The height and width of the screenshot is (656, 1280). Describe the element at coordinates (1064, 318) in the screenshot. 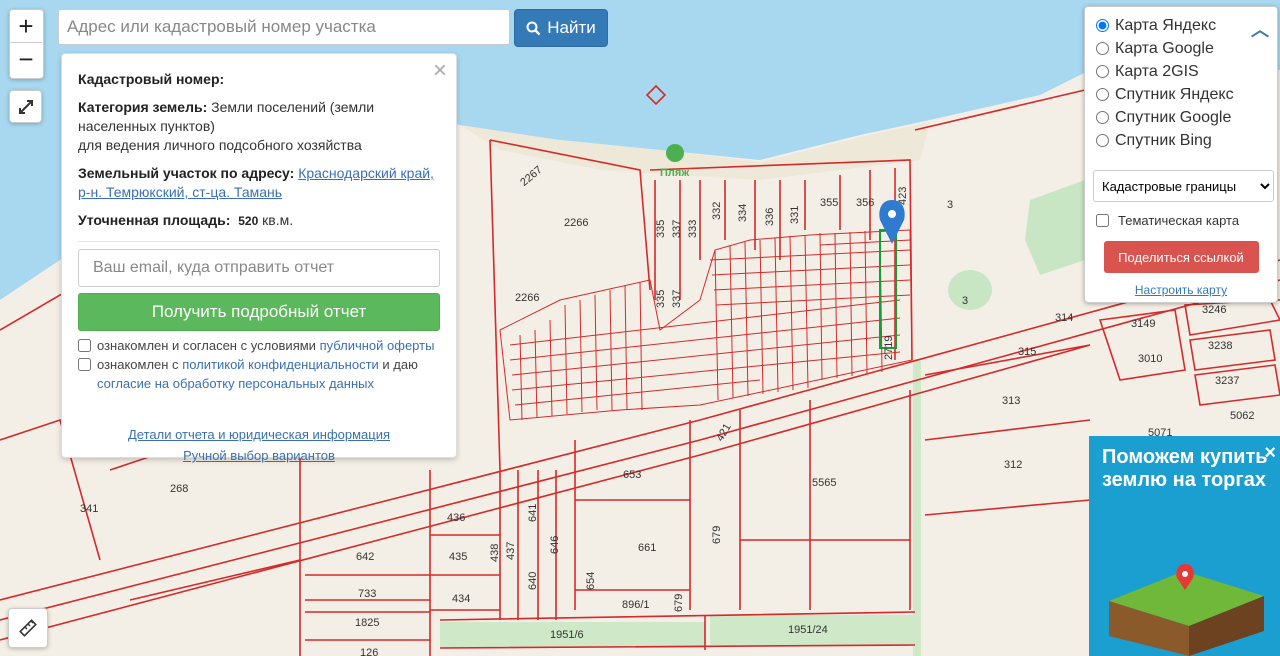

I see `parcel-label: 314` at that location.